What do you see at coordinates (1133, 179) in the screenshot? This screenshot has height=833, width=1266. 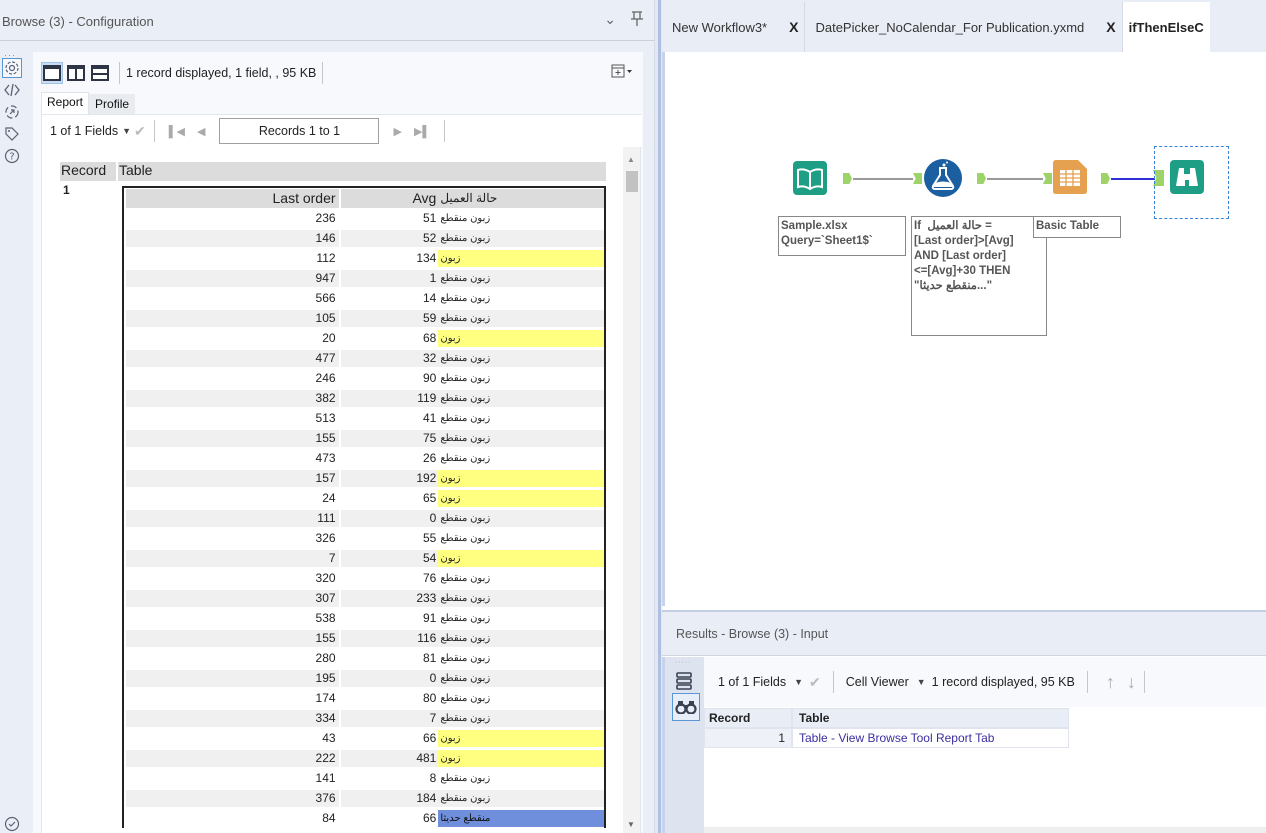 I see `connection-line-selected` at bounding box center [1133, 179].